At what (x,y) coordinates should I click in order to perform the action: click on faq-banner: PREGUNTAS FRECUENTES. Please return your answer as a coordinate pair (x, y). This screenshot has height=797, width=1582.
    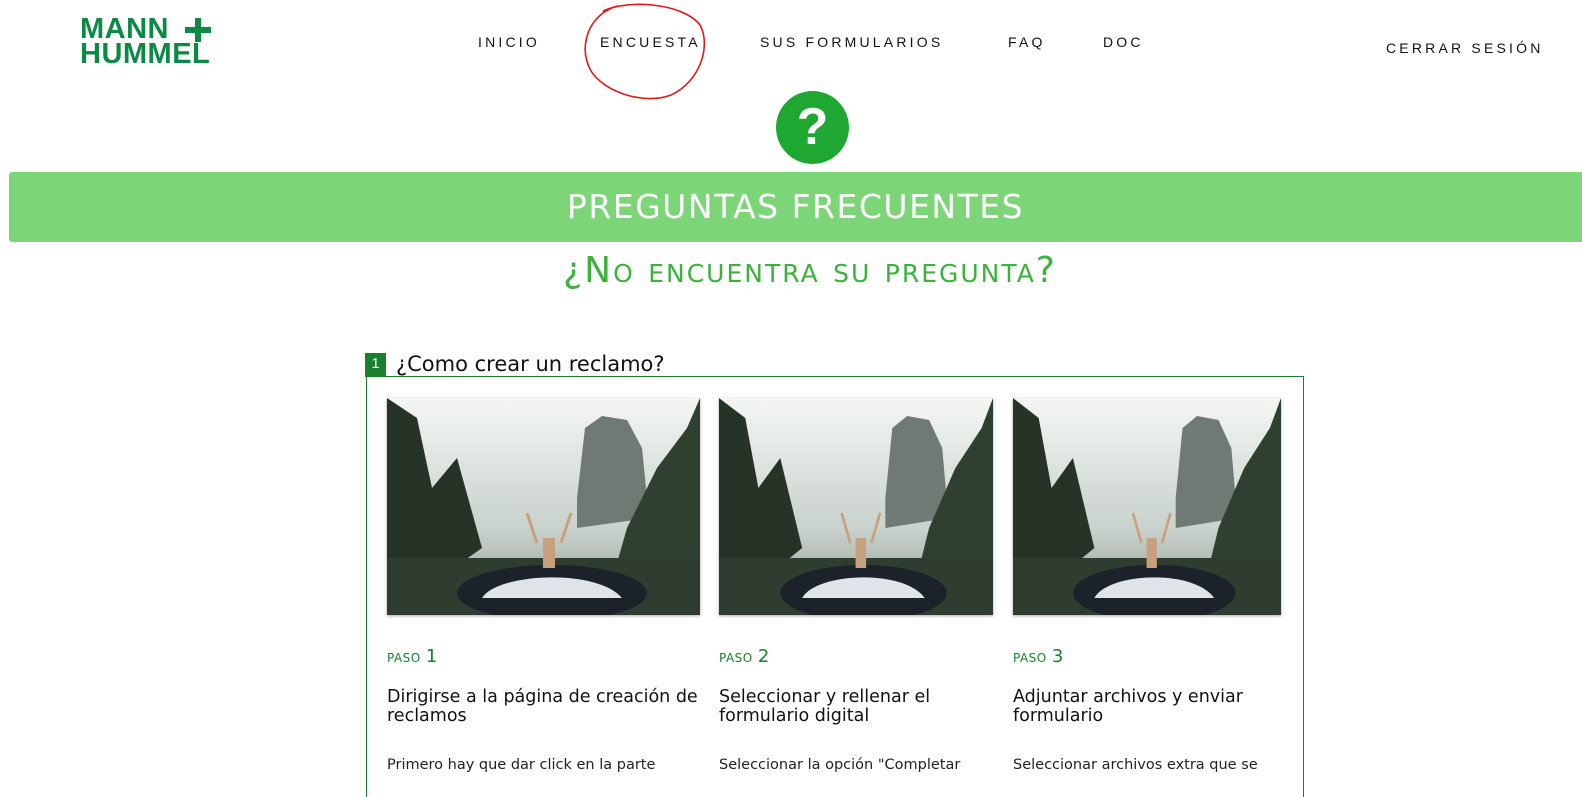
    Looking at the image, I should click on (795, 207).